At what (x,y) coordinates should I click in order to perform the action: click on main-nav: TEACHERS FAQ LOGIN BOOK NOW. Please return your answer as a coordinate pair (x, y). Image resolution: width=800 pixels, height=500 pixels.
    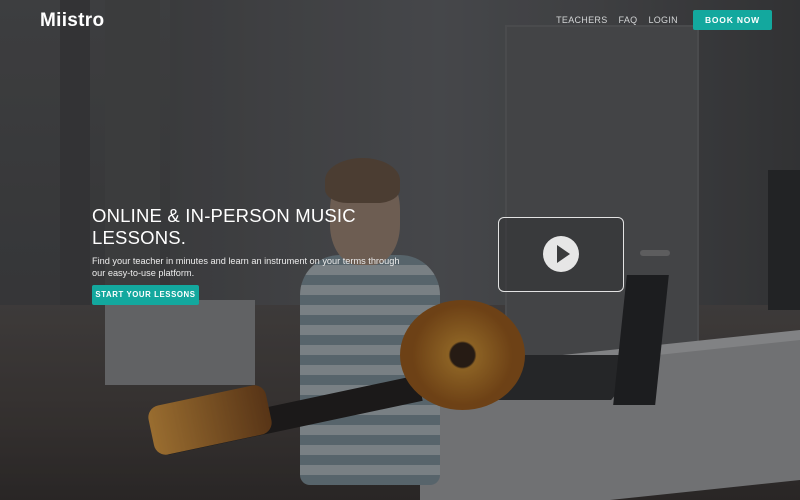
    Looking at the image, I should click on (664, 20).